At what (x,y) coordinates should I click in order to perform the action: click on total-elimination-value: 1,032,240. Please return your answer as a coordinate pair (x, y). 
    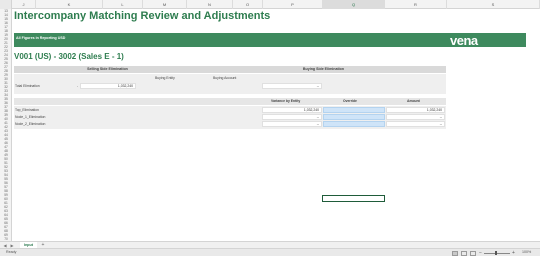
    Looking at the image, I should click on (108, 86).